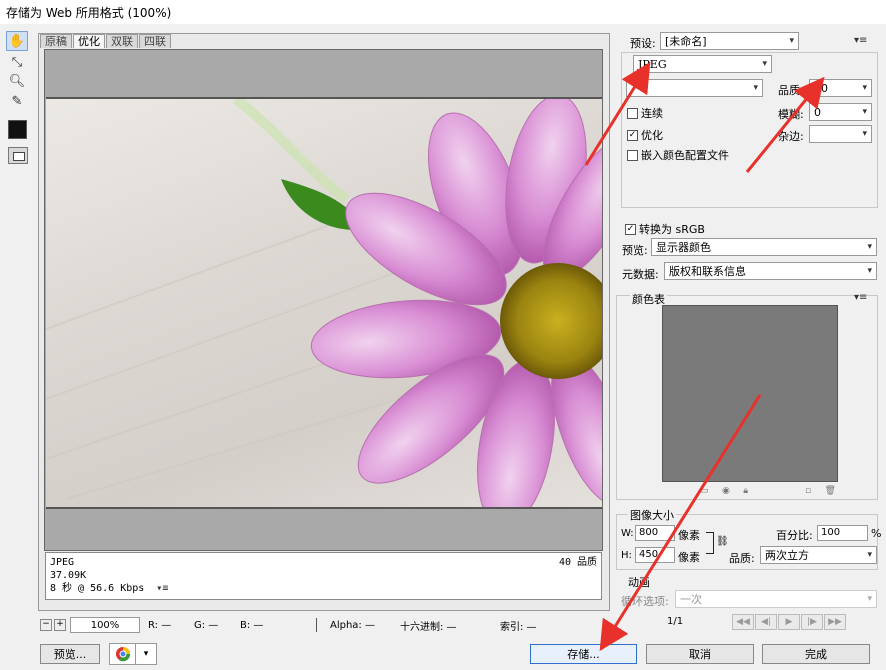 Image resolution: width=886 pixels, height=670 pixels. What do you see at coordinates (689, 535) in the screenshot?
I see `width-unit: 像素` at bounding box center [689, 535].